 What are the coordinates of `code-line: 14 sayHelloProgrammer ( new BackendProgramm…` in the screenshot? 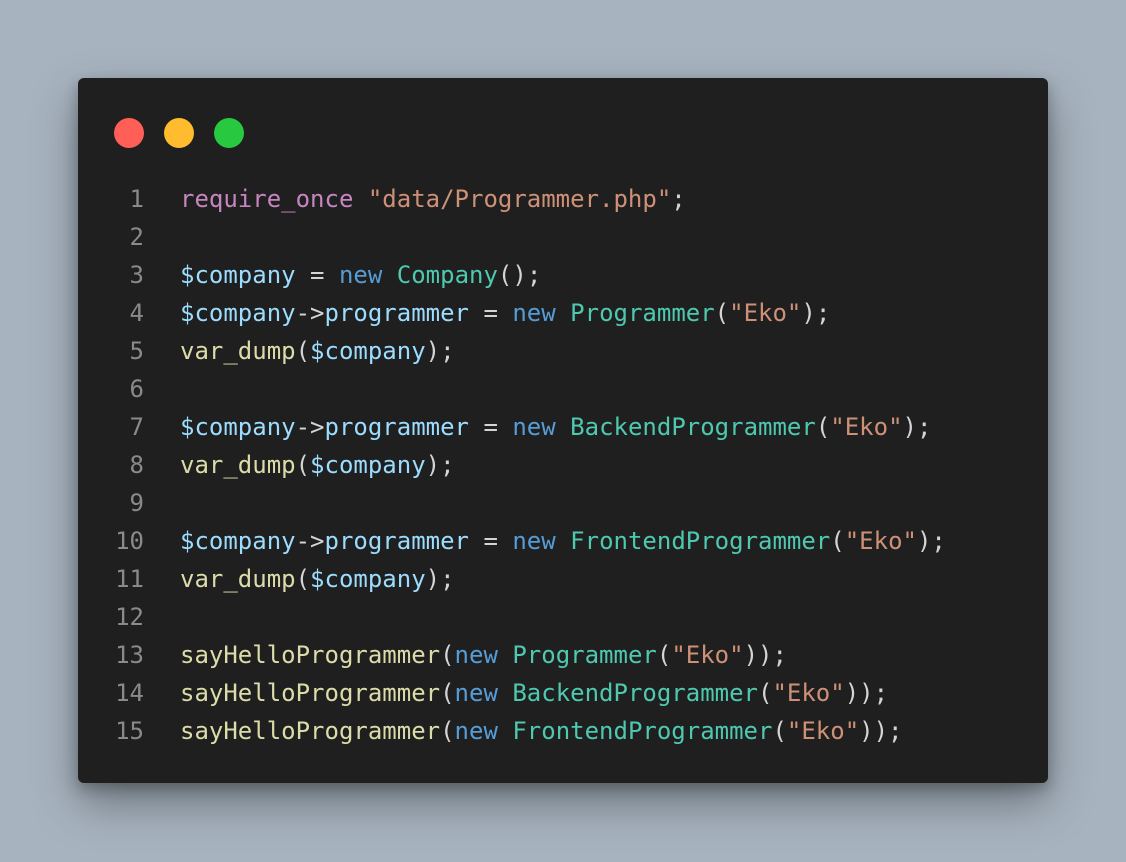 It's located at (563, 693).